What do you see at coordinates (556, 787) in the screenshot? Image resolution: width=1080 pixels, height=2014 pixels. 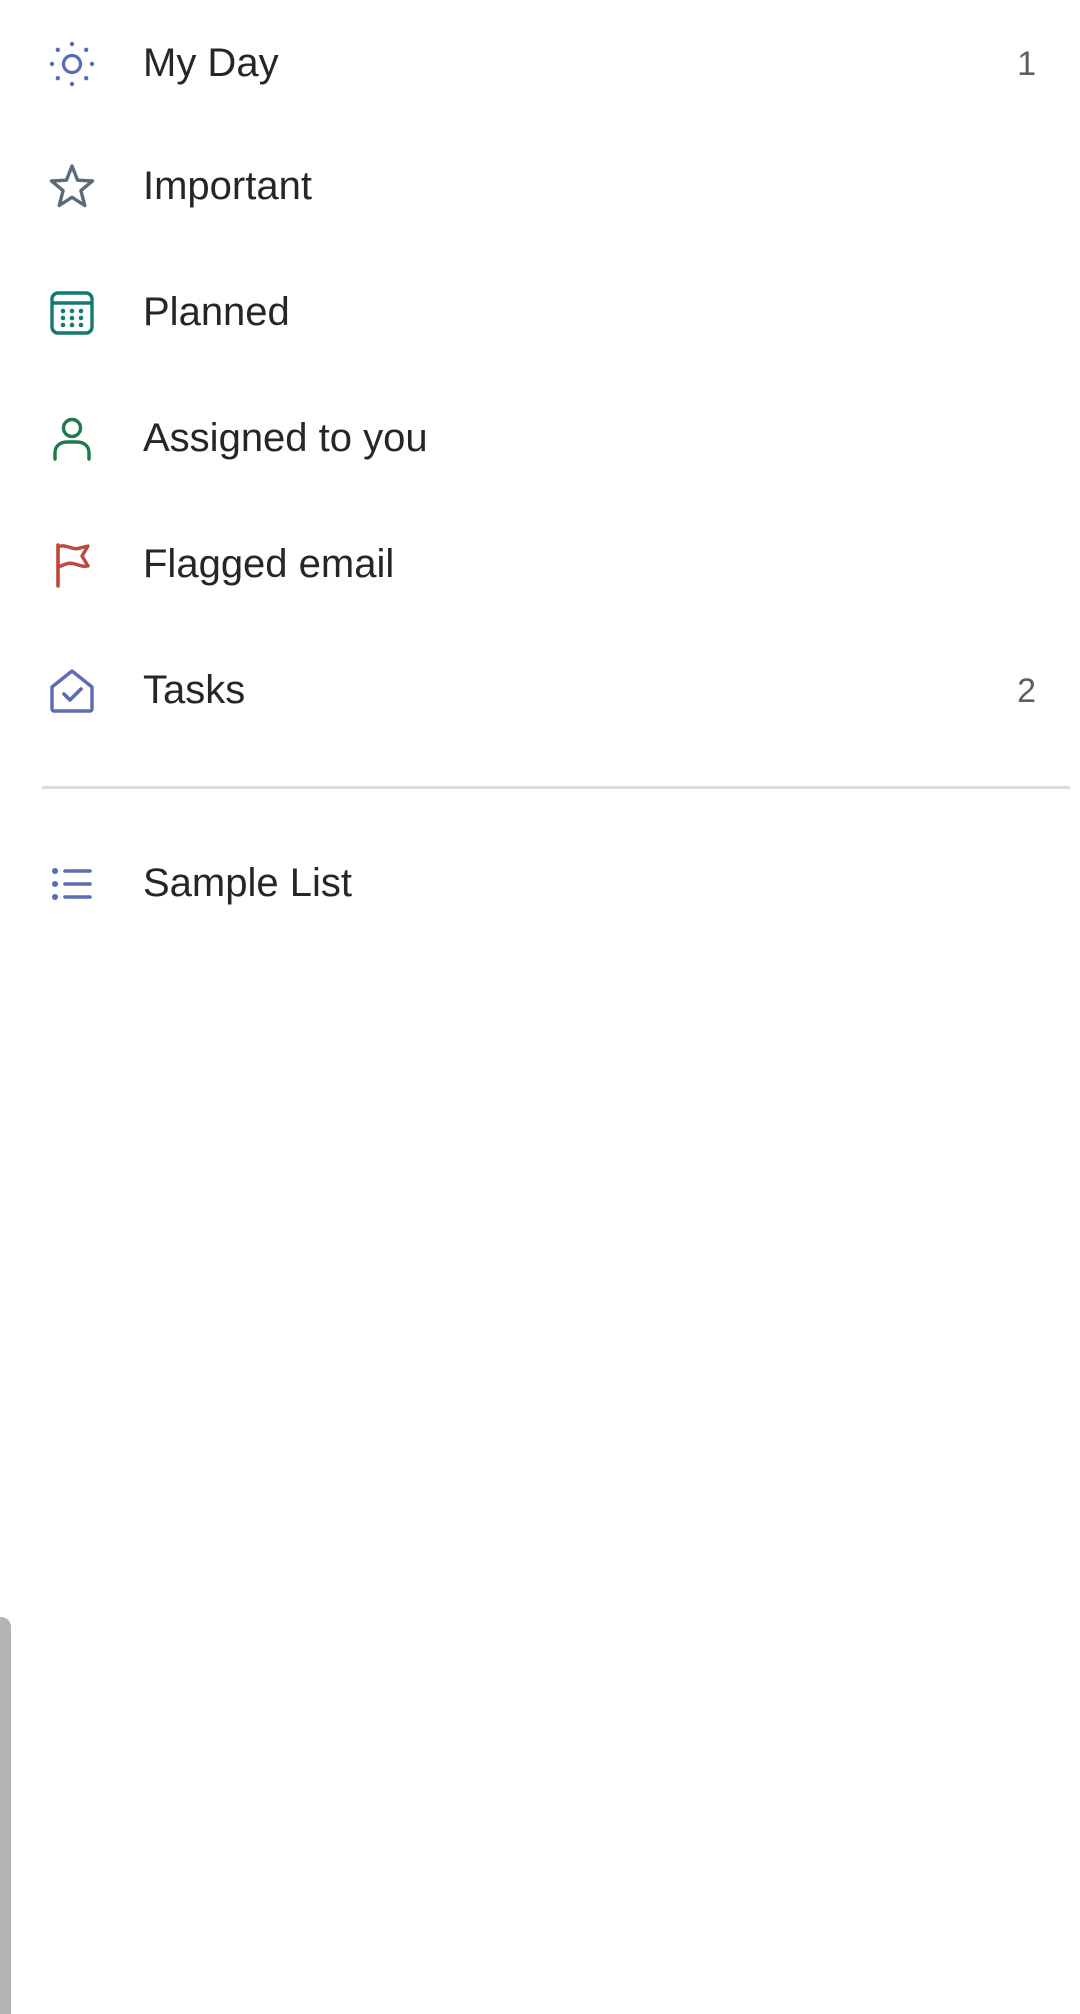 I see `section-divider` at bounding box center [556, 787].